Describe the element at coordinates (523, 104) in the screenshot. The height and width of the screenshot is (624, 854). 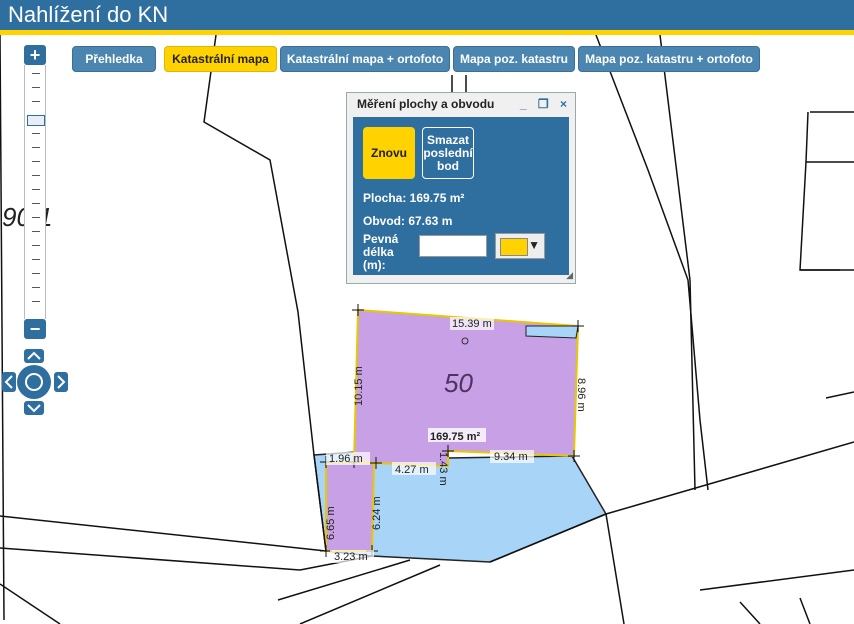
I see `minimize-icon: _` at that location.